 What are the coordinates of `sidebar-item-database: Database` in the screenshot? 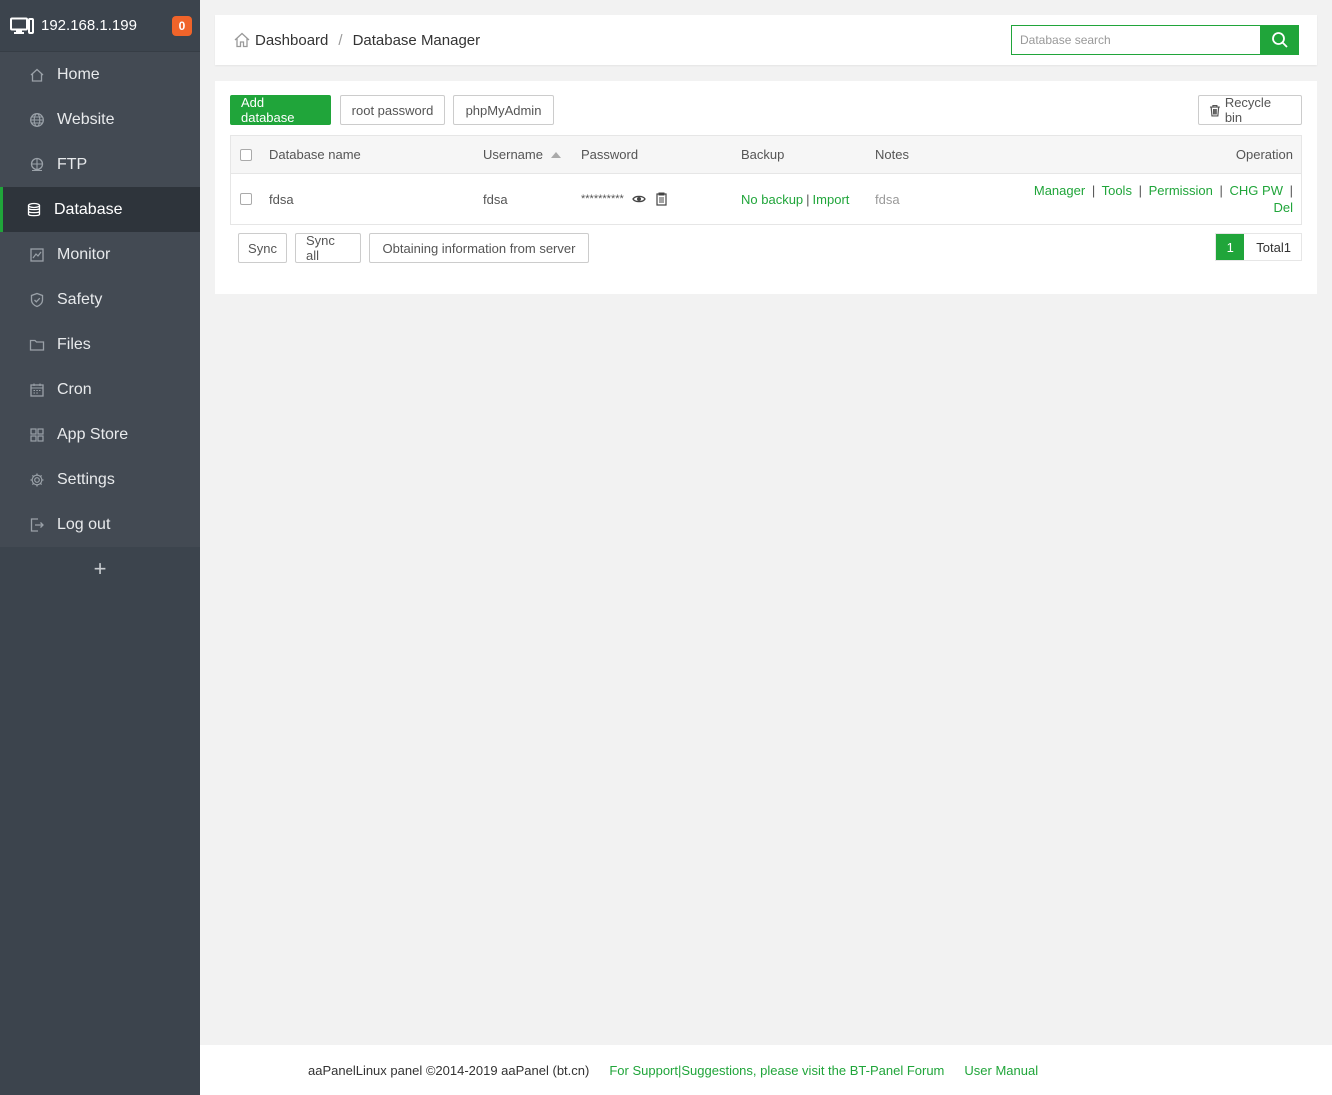 It's located at (100, 209).